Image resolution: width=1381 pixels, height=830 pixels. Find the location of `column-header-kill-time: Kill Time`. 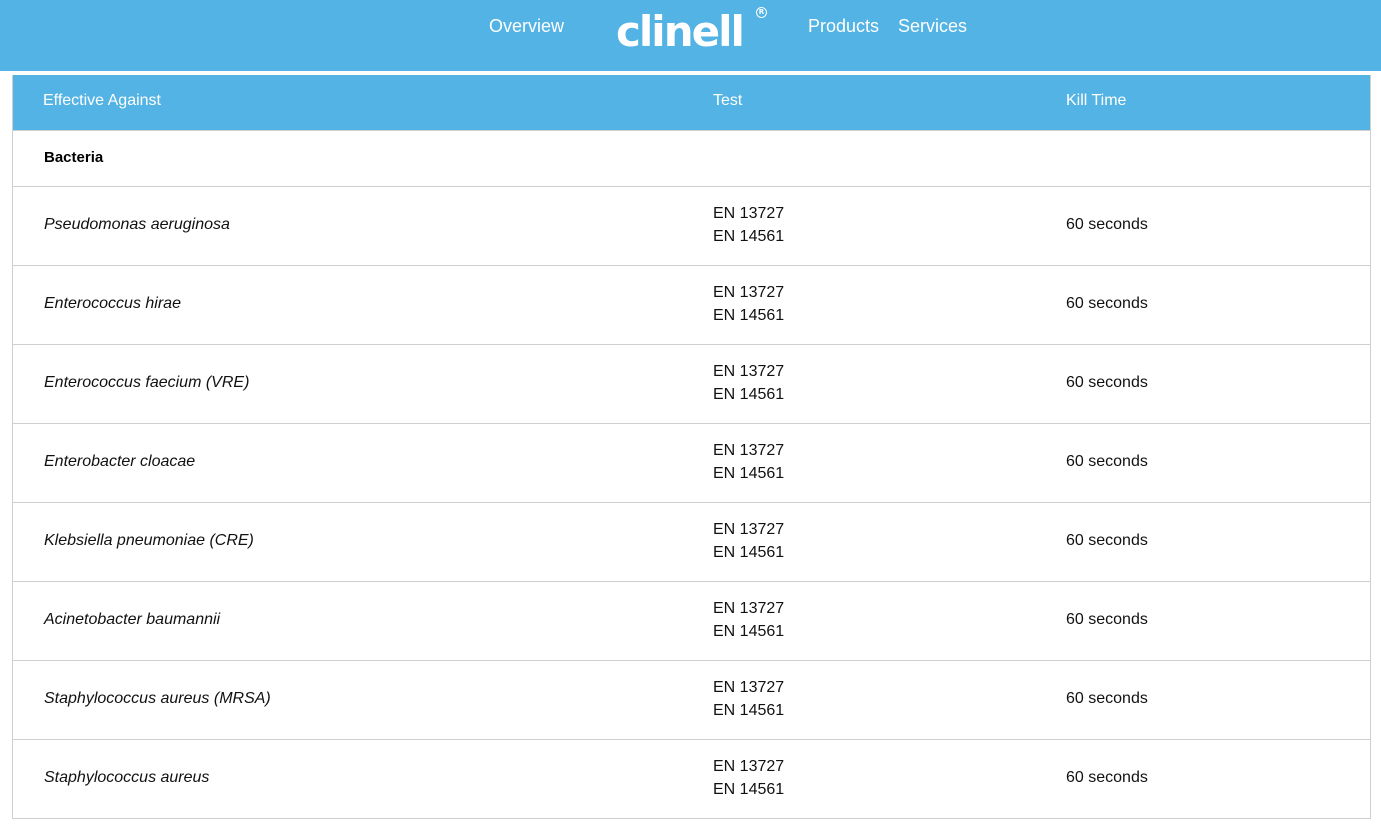

column-header-kill-time: Kill Time is located at coordinates (1096, 100).